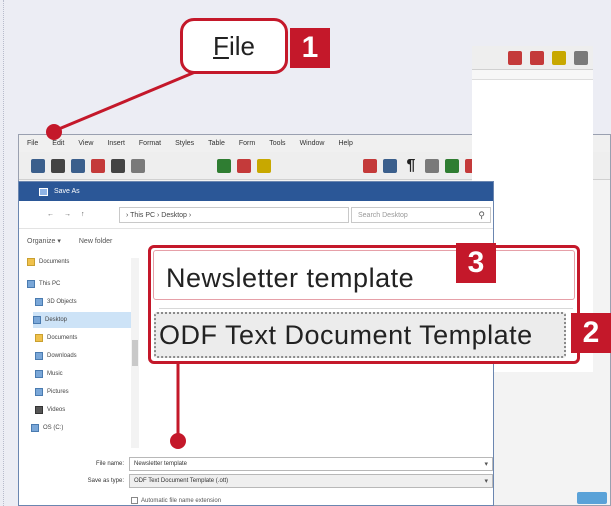 Image resolution: width=611 pixels, height=506 pixels. I want to click on file-menu-callout: File, so click(234, 46).